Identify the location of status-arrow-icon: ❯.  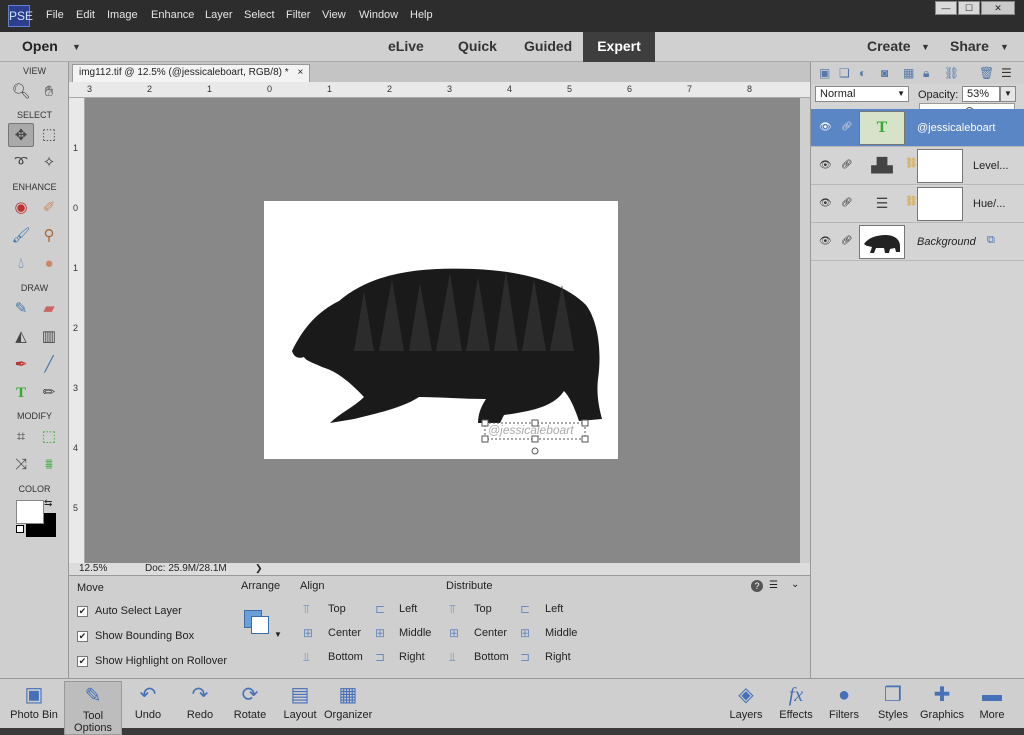
(259, 568).